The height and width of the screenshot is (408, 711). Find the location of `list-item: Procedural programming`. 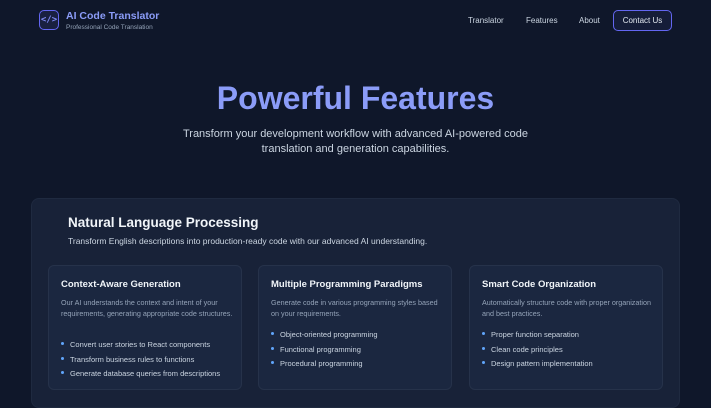

list-item: Procedural programming is located at coordinates (324, 366).